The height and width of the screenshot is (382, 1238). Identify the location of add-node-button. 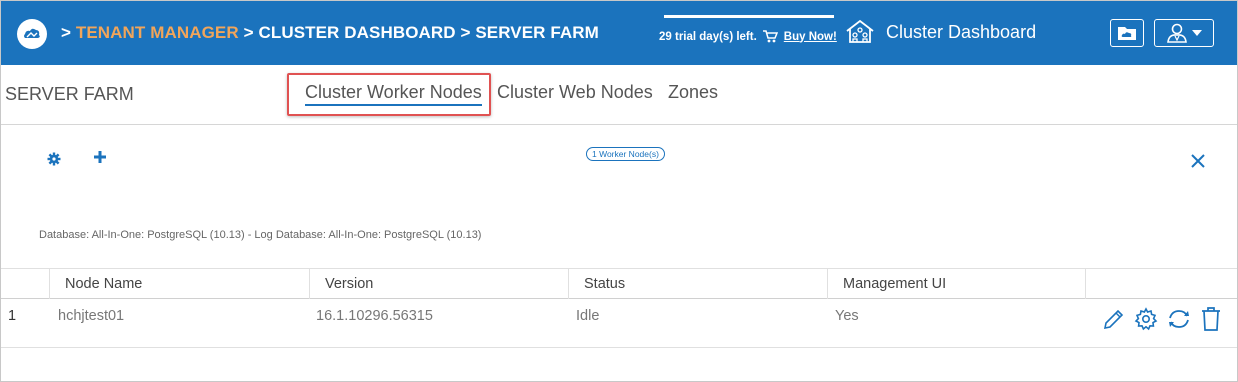
(100, 159).